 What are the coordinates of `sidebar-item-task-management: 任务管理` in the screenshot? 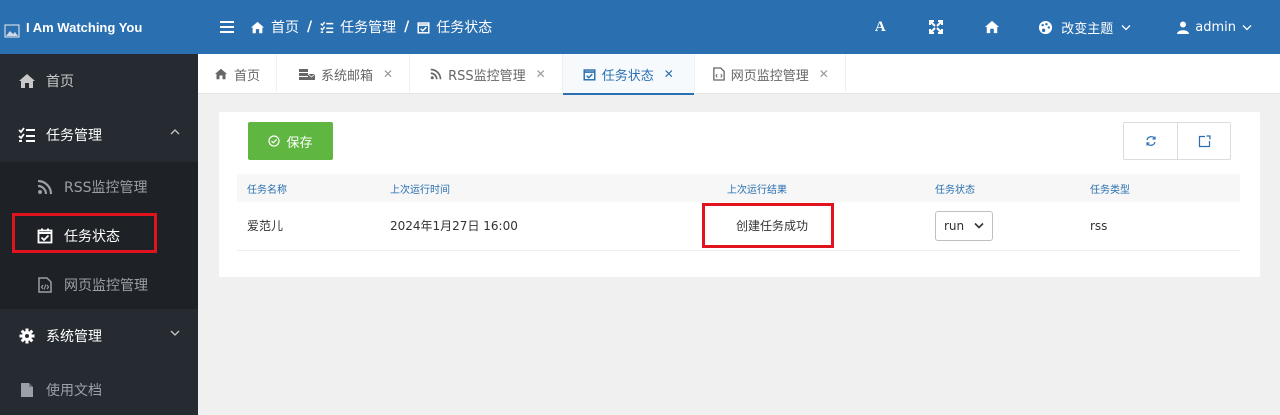 It's located at (99, 135).